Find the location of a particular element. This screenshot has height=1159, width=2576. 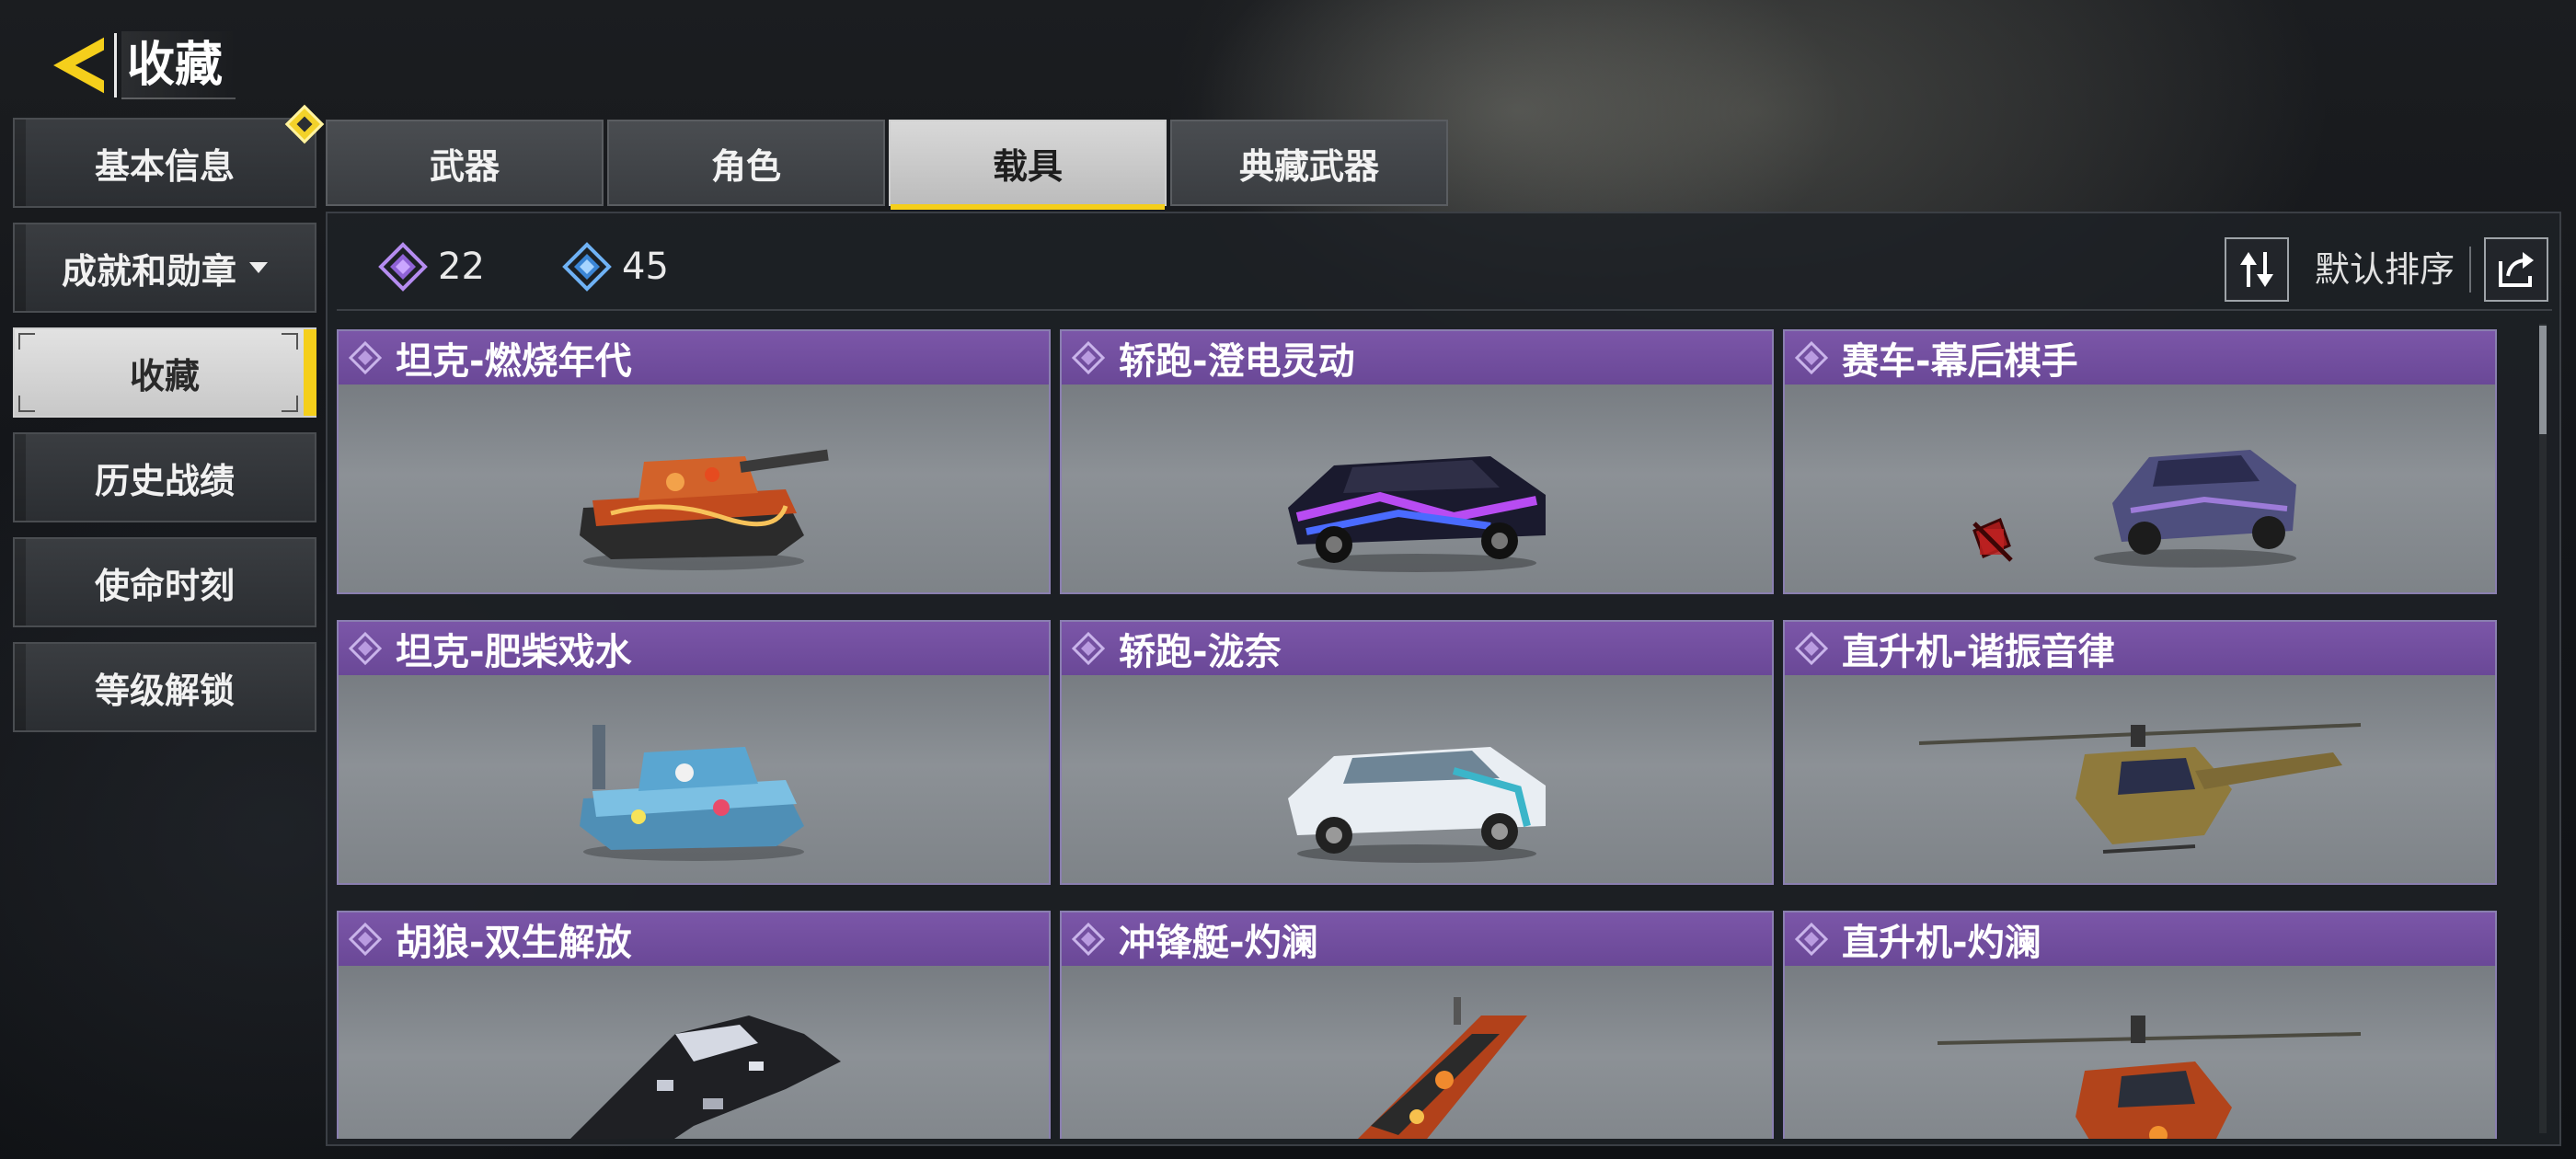

card-title: 直升机-灼澜 is located at coordinates (1941, 943).